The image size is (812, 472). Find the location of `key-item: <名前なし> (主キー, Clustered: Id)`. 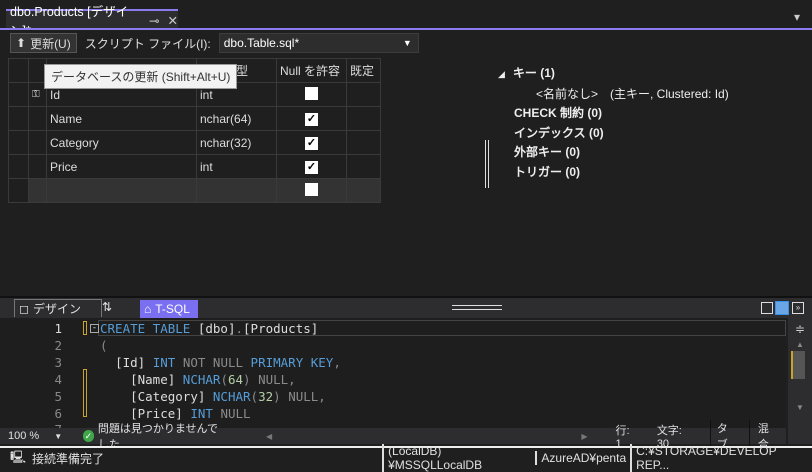

key-item: <名前なし> (主キー, Clustered: Id) is located at coordinates (613, 95).